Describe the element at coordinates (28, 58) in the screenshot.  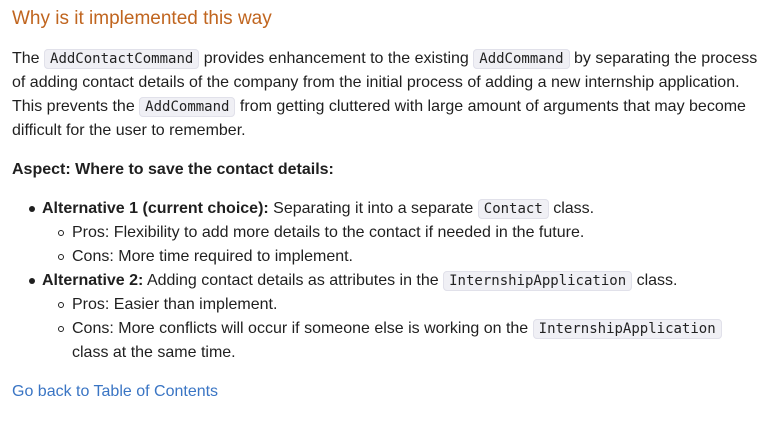
I see `text: The` at that location.